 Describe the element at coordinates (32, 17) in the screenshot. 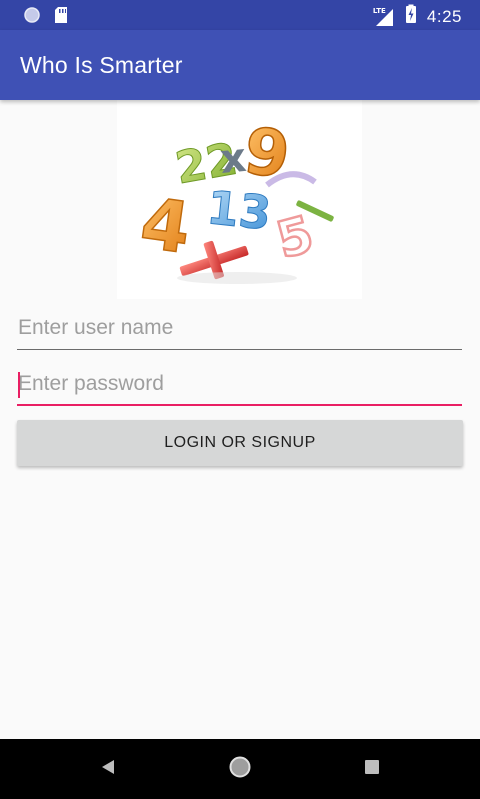

I see `circle-notification-icon` at that location.